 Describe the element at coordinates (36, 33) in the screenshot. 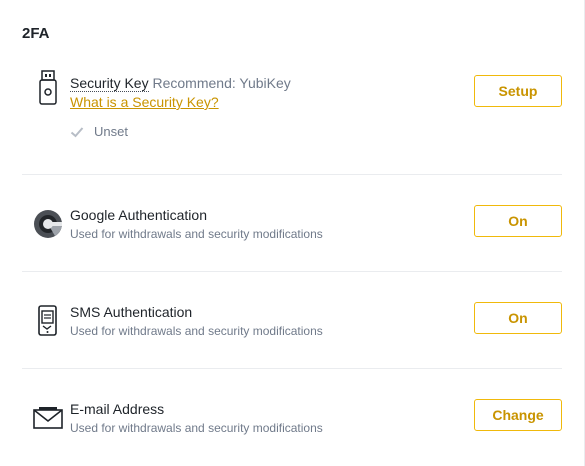

I see `section-title: 2FA` at that location.